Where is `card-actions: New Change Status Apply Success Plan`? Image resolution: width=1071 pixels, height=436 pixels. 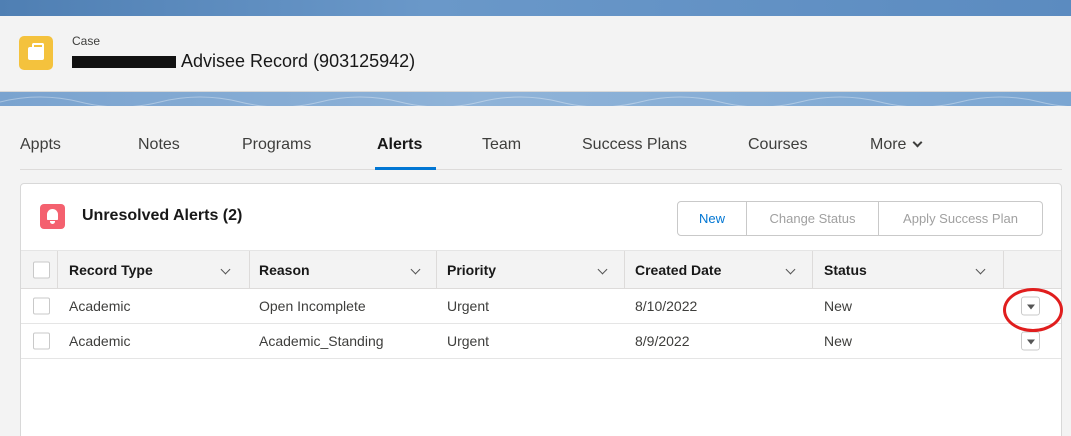 card-actions: New Change Status Apply Success Plan is located at coordinates (860, 218).